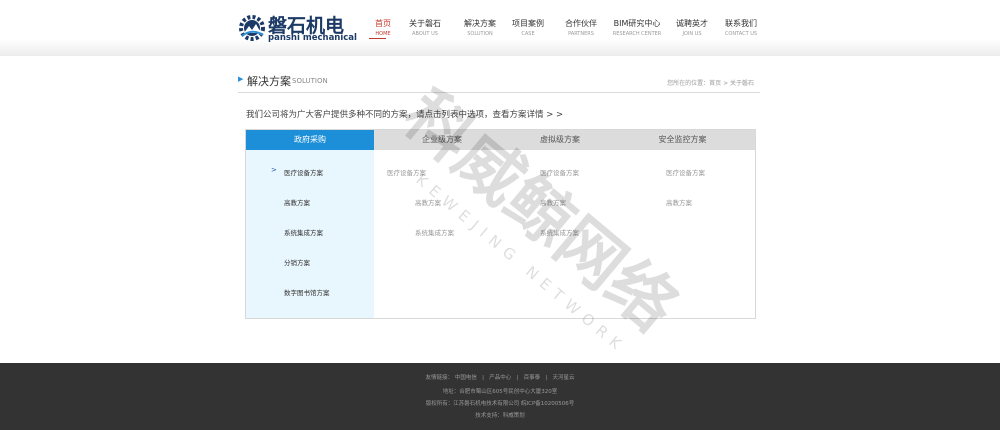 Image resolution: width=1000 pixels, height=430 pixels. What do you see at coordinates (499, 81) in the screenshot?
I see `page-title-bar: ▶ 解决方案 SOLUTION 您所在的位置：首页 > 关于磐石` at bounding box center [499, 81].